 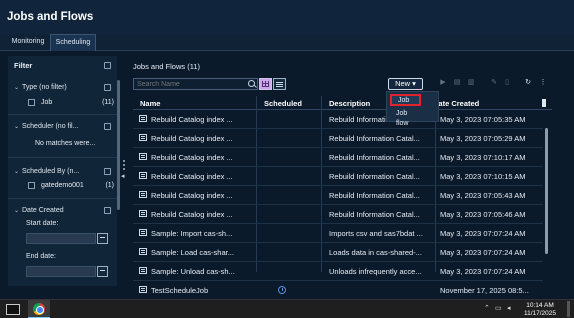 What do you see at coordinates (279, 84) in the screenshot?
I see `list-view-icon` at bounding box center [279, 84].